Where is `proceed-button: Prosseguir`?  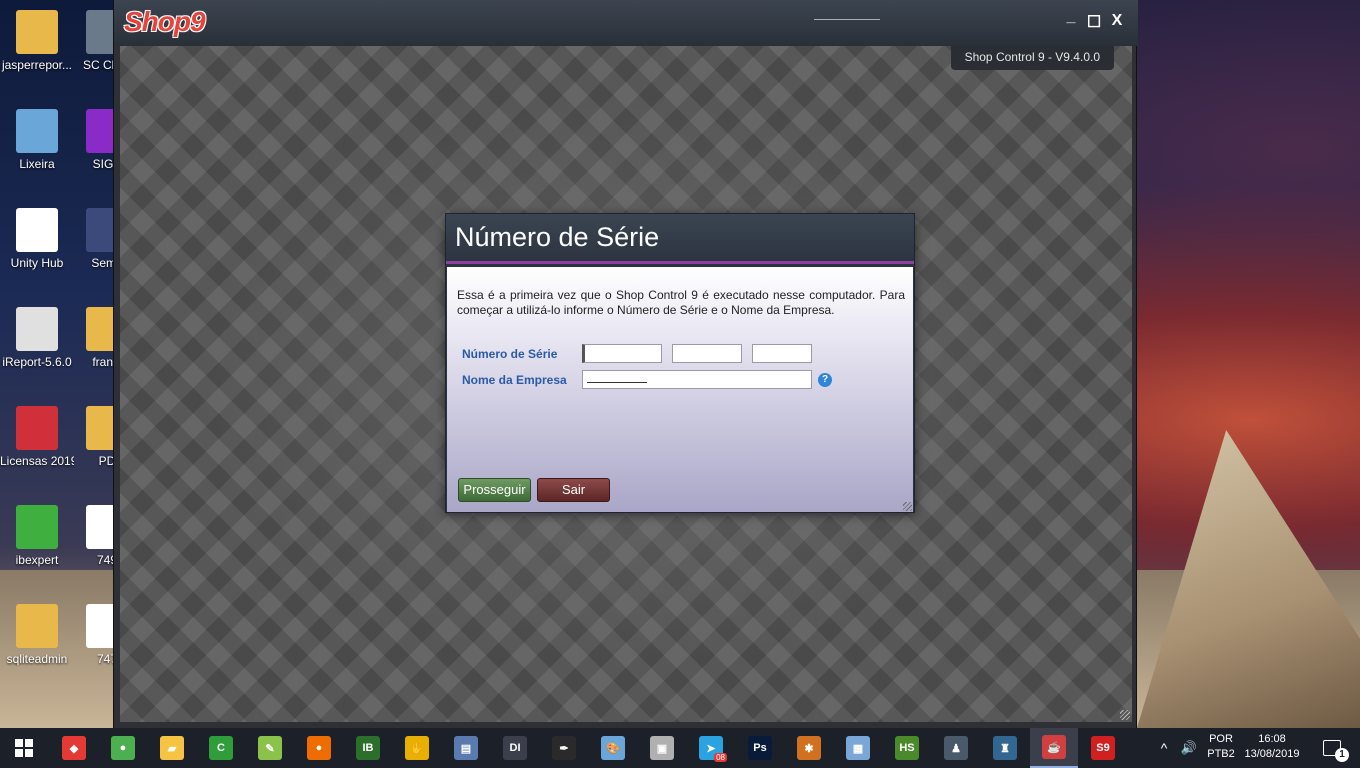
proceed-button: Prosseguir is located at coordinates (494, 490).